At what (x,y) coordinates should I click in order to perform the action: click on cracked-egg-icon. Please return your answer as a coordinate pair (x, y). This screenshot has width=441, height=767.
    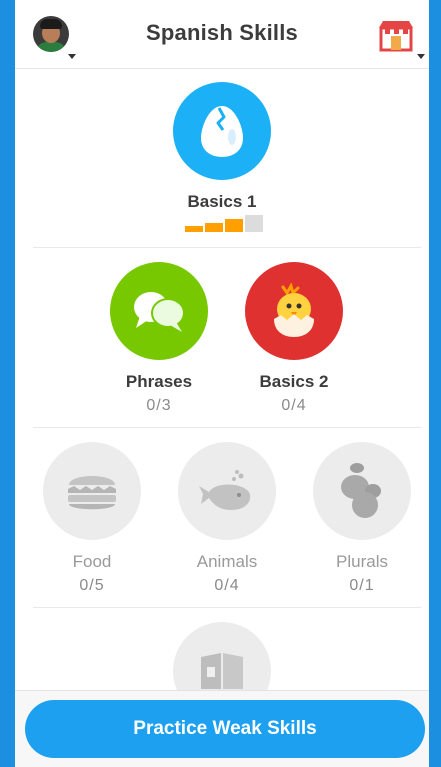
    Looking at the image, I should click on (222, 131).